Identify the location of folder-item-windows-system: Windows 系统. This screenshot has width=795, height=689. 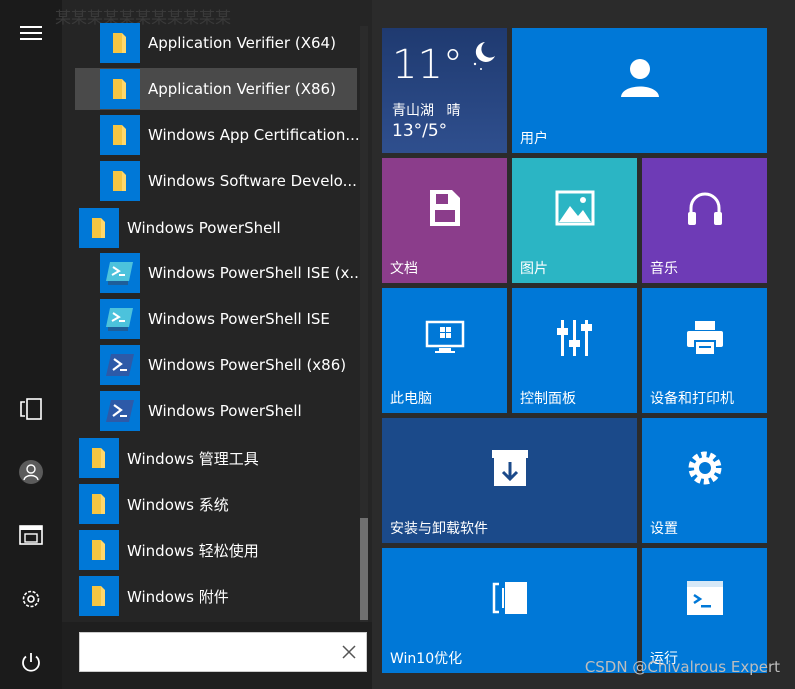
(218, 504).